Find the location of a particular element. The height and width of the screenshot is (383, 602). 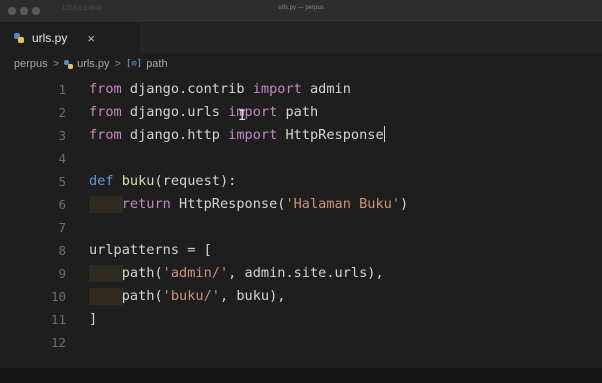

code-line: 2 from django.urls import path is located at coordinates (301, 112).